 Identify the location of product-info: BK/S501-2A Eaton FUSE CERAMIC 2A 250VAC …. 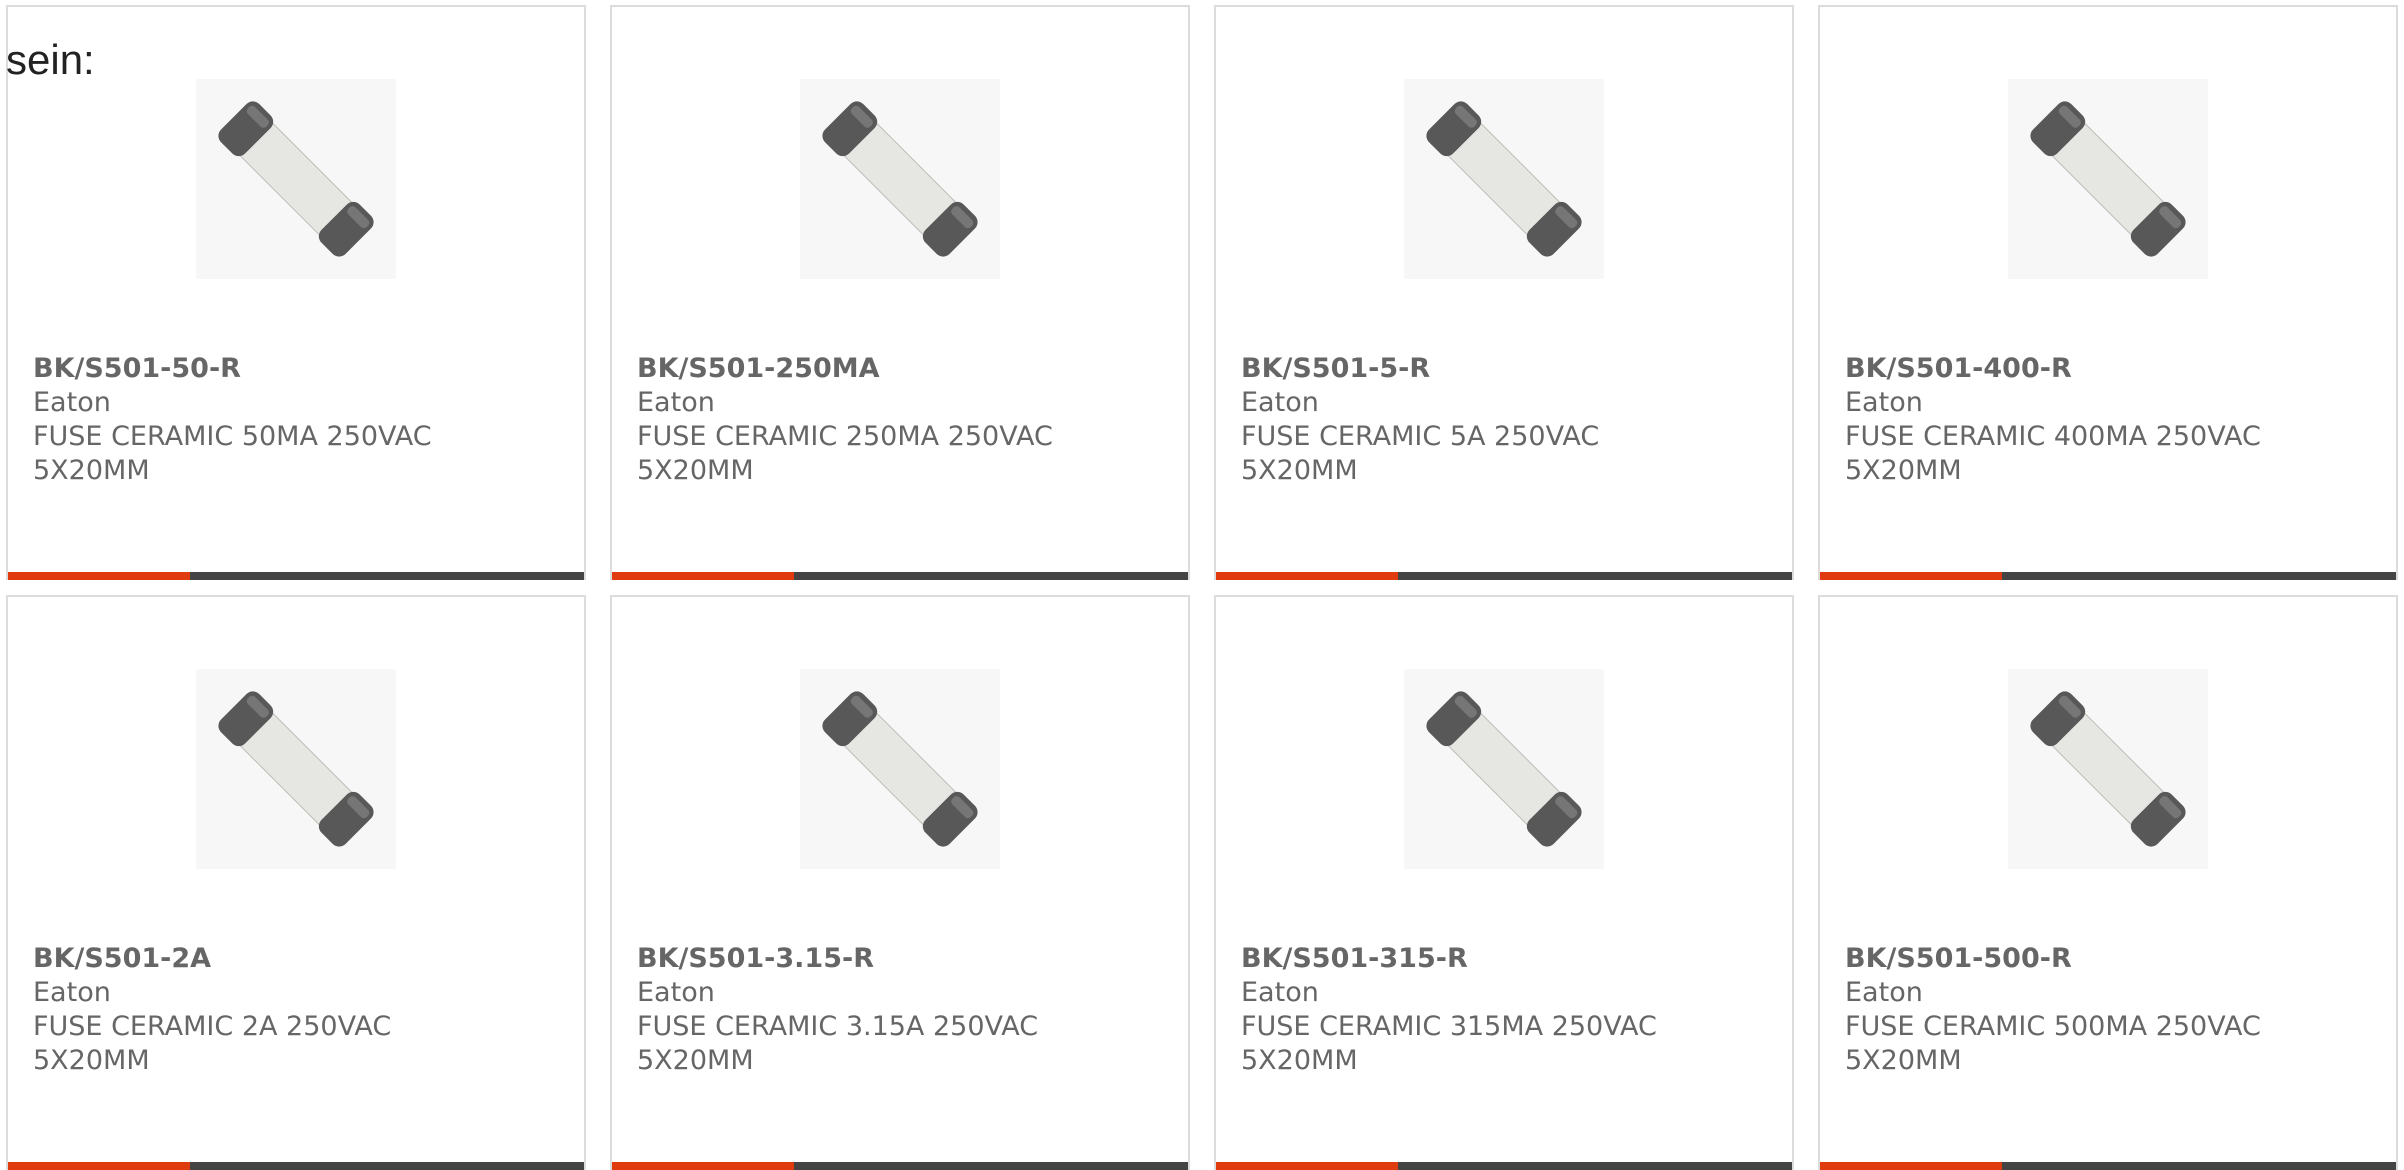
(296, 1010).